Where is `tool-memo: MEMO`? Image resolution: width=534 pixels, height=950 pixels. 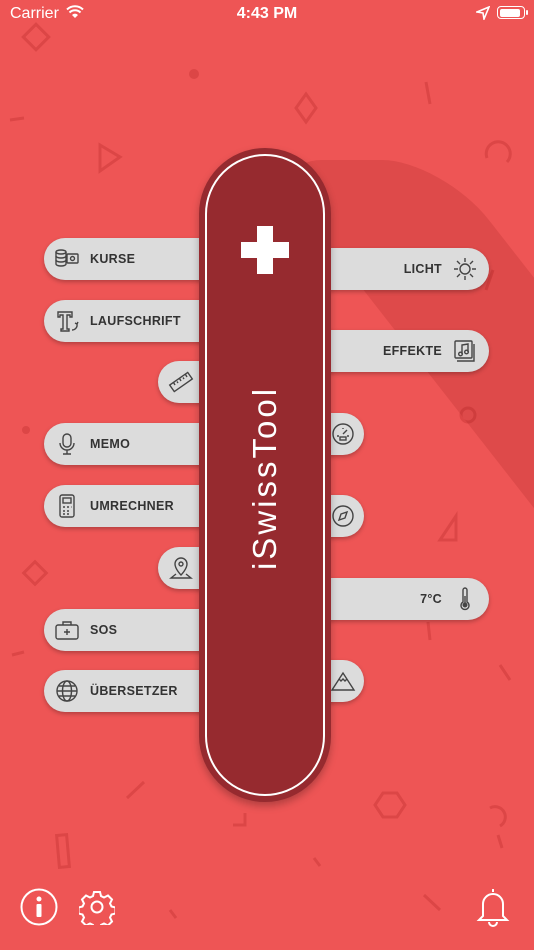
tool-memo: MEMO is located at coordinates (124, 444).